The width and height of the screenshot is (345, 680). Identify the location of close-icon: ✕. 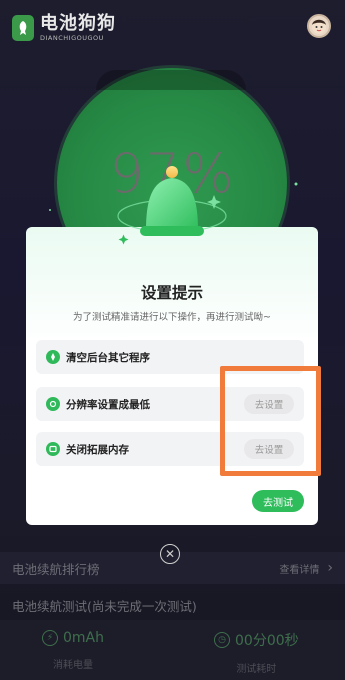
(170, 554).